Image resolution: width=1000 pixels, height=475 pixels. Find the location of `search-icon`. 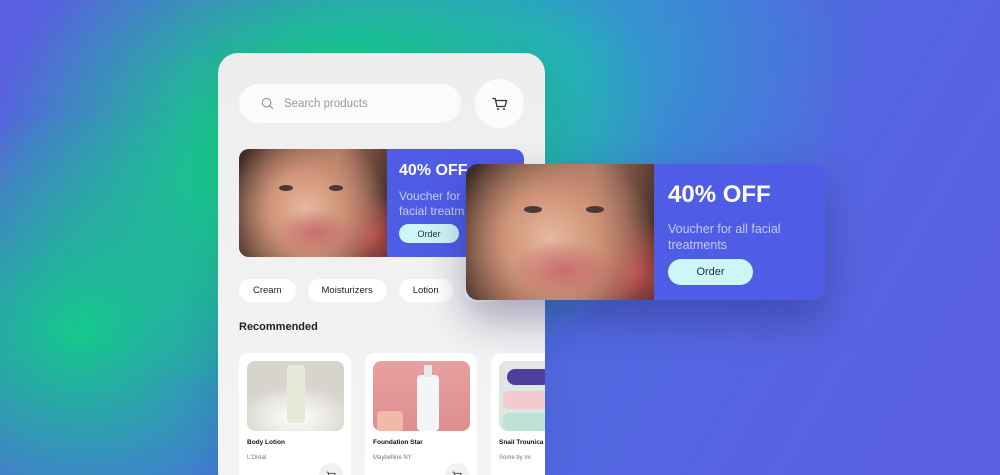

search-icon is located at coordinates (267, 103).